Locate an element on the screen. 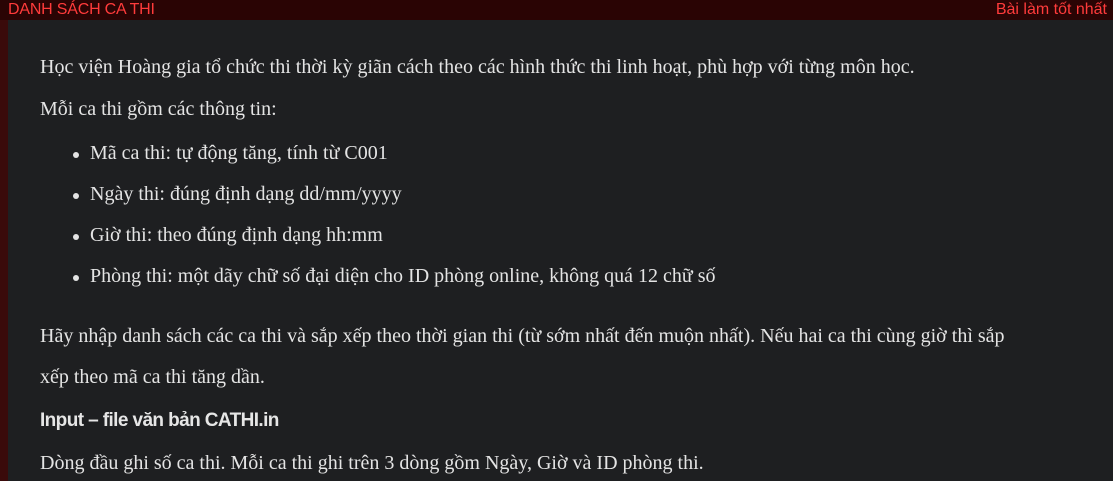 The width and height of the screenshot is (1113, 481). problem-title: DANH SÁCH CA THI is located at coordinates (81, 9).